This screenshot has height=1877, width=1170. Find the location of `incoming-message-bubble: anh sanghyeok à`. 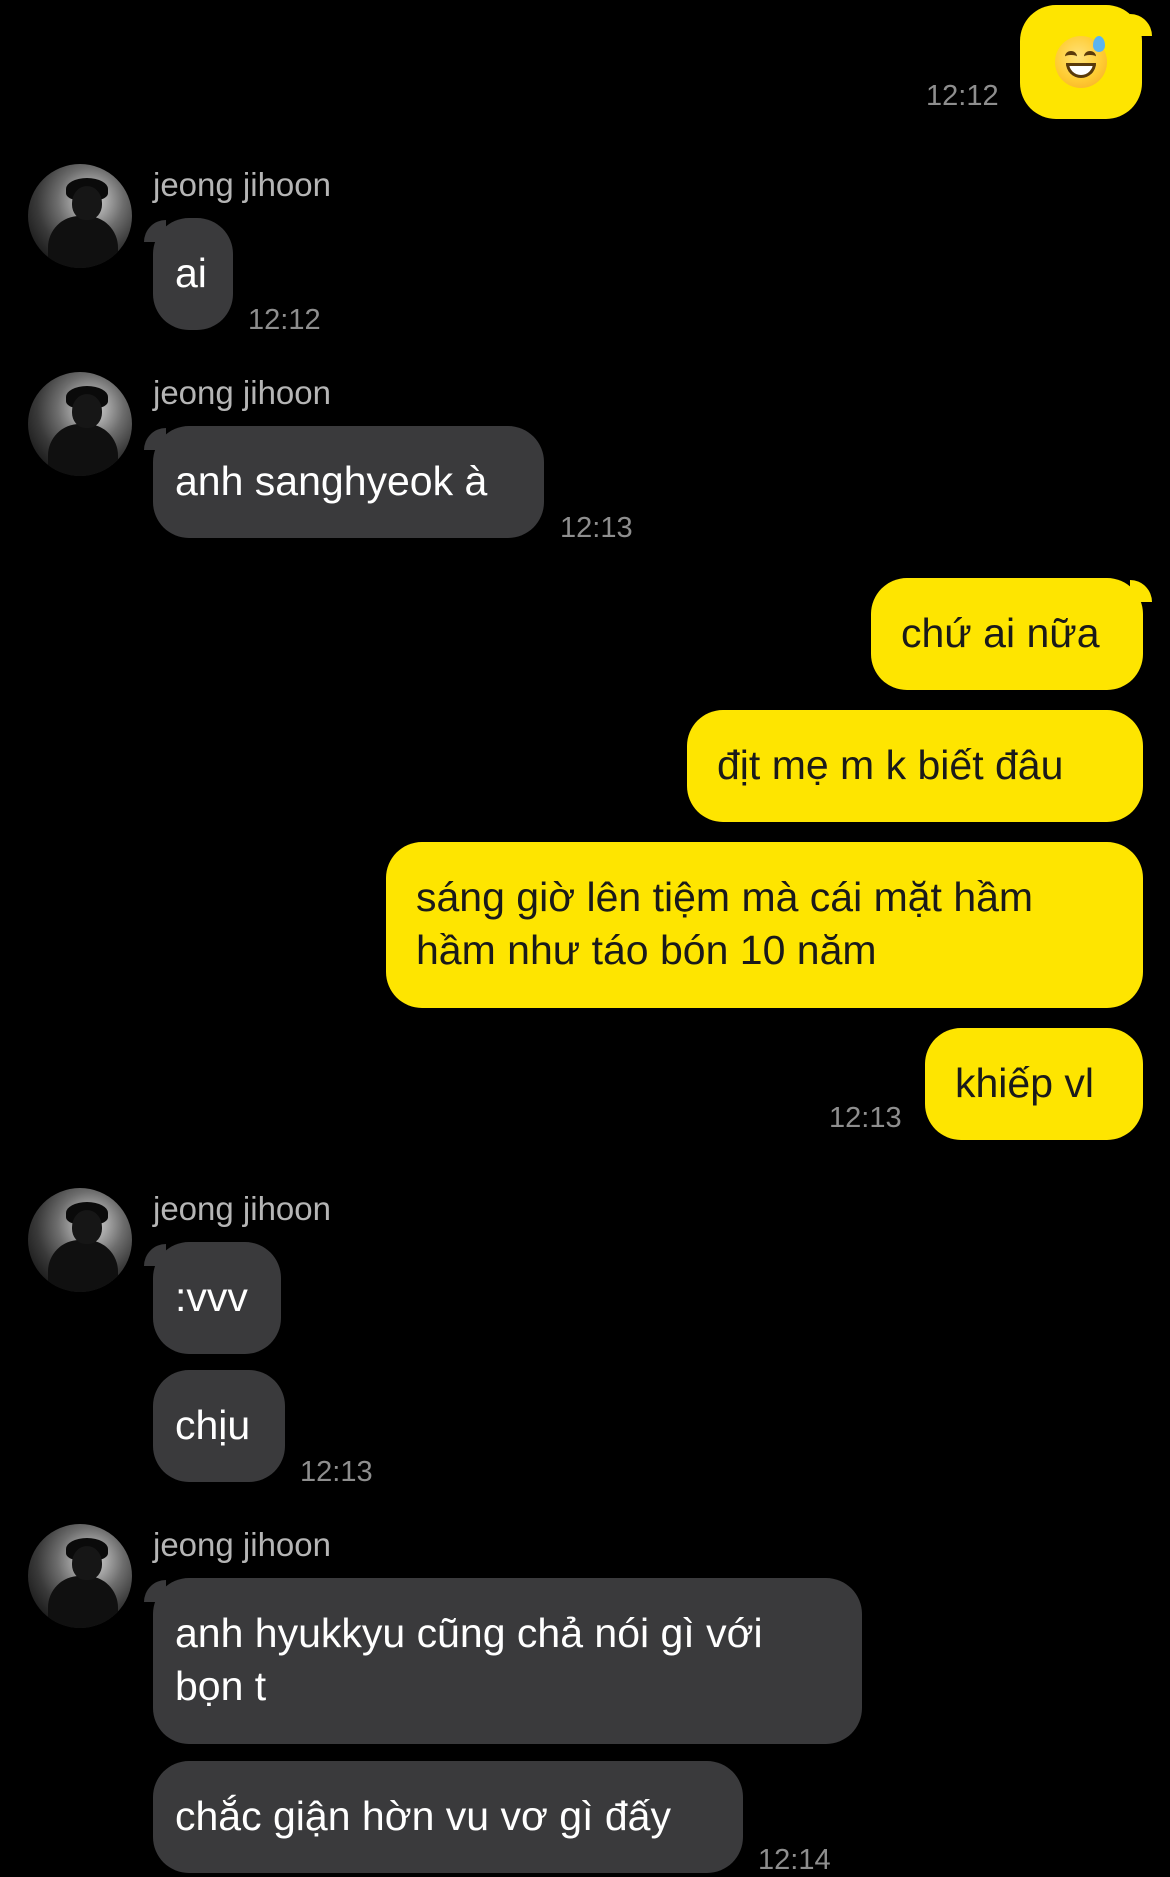

incoming-message-bubble: anh sanghyeok à is located at coordinates (348, 482).